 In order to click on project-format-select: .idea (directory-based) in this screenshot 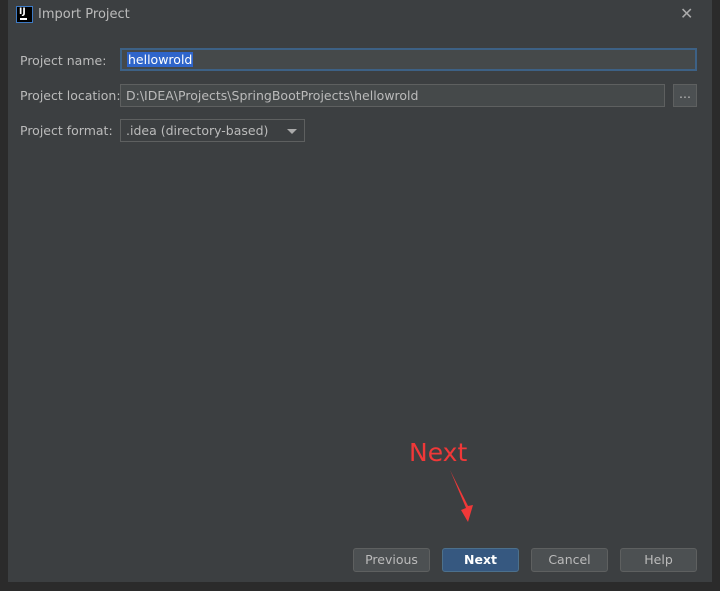, I will do `click(212, 130)`.